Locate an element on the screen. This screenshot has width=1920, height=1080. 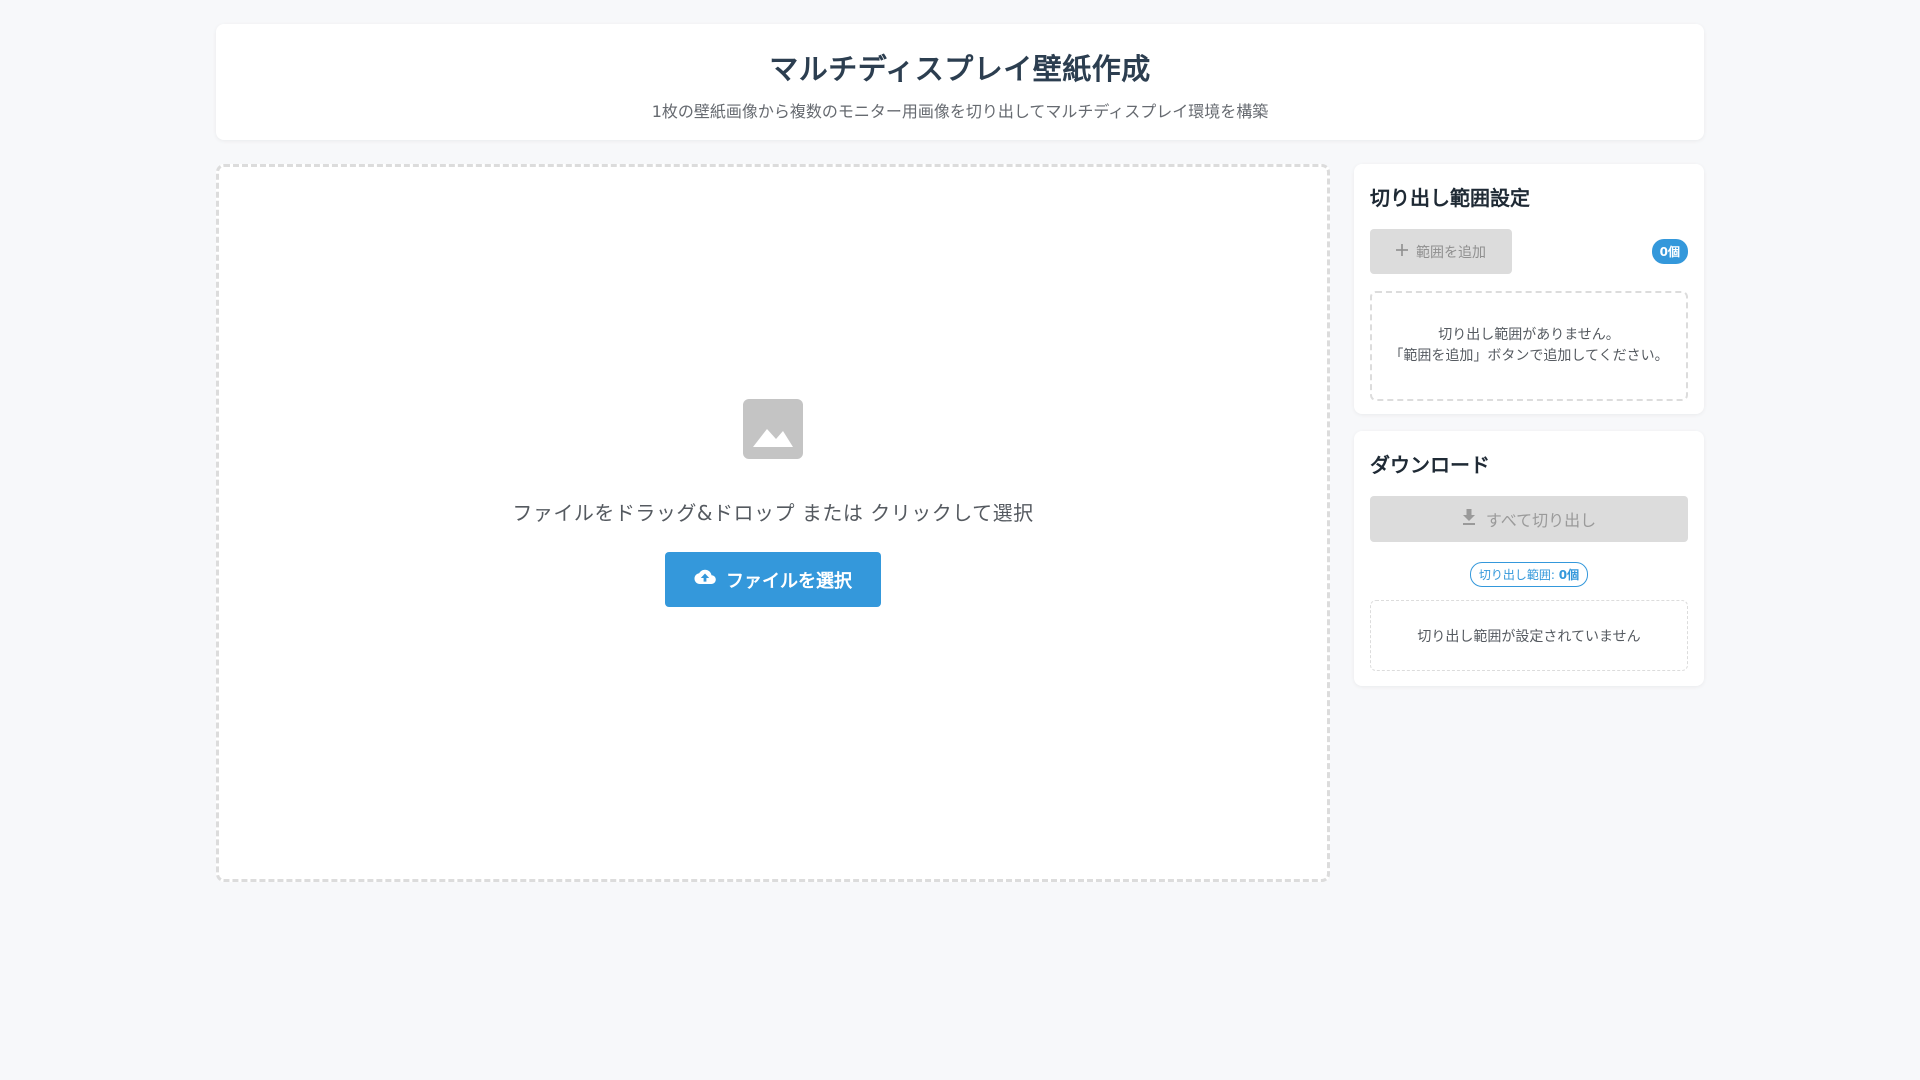
empty-range-message: 切り出し範囲がありません。 「範囲を追加」ボタンで追加してください。 is located at coordinates (1529, 346).